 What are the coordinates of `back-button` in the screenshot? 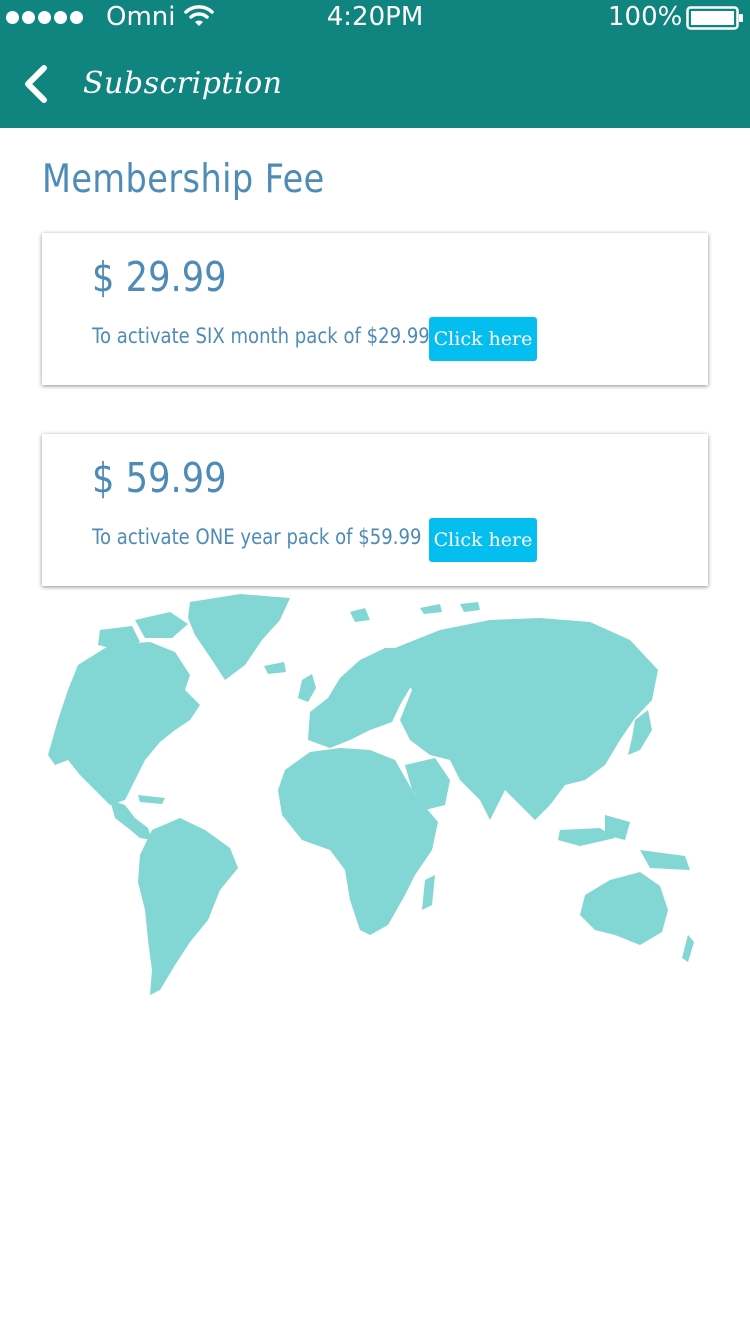 It's located at (38, 86).